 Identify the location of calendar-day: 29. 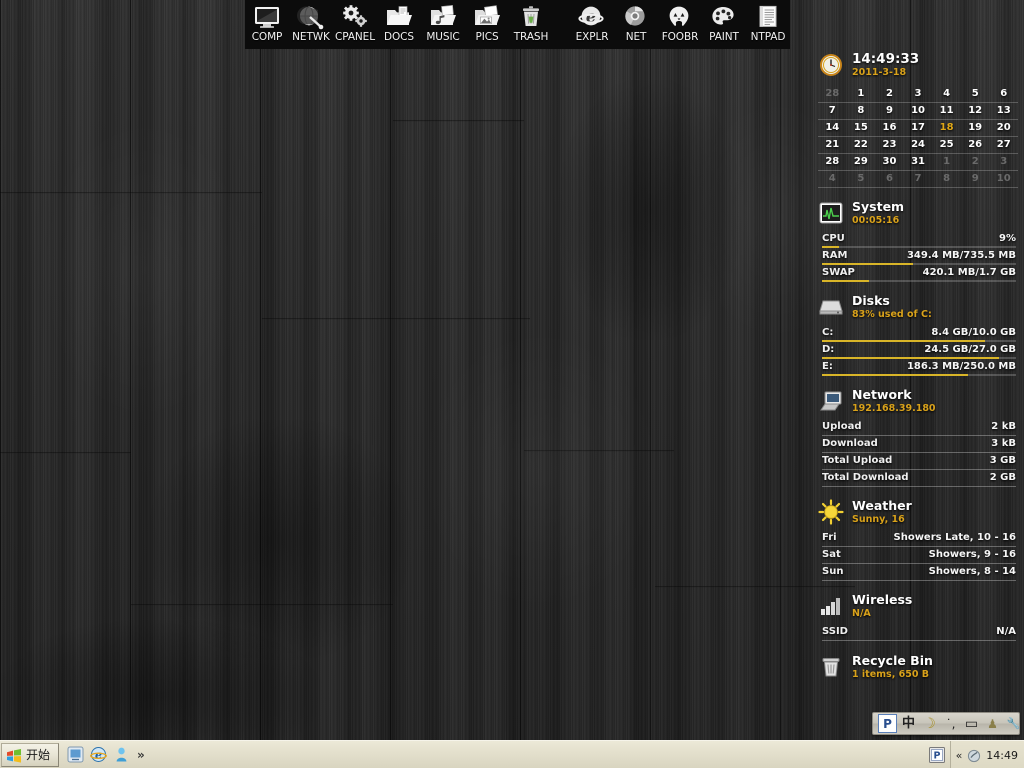
(861, 162).